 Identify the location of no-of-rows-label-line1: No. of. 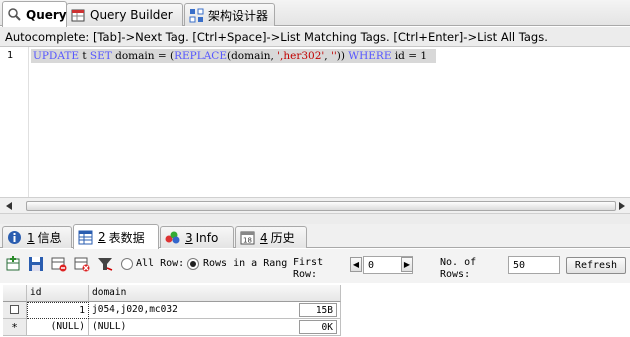
(458, 262).